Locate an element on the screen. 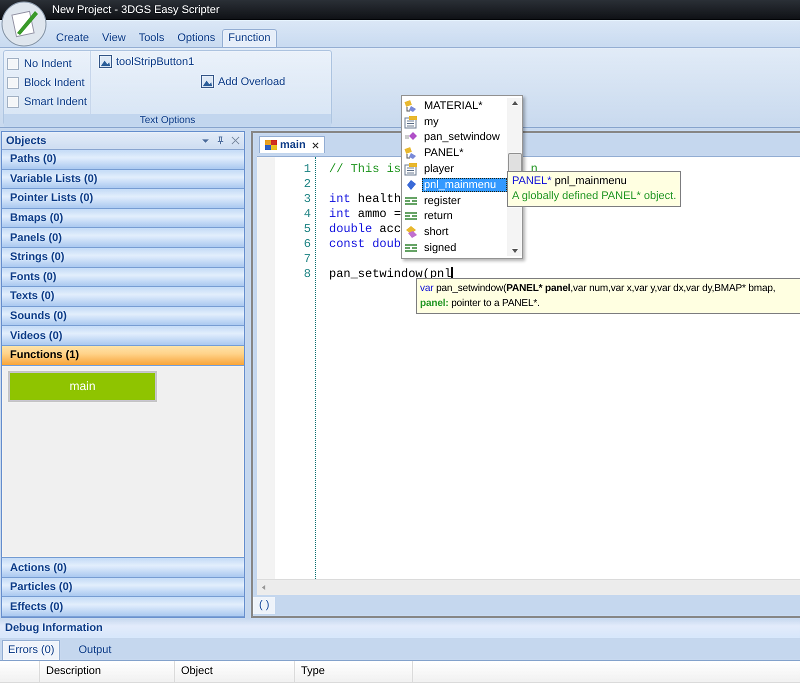 The width and height of the screenshot is (800, 694). pin-icon is located at coordinates (220, 140).